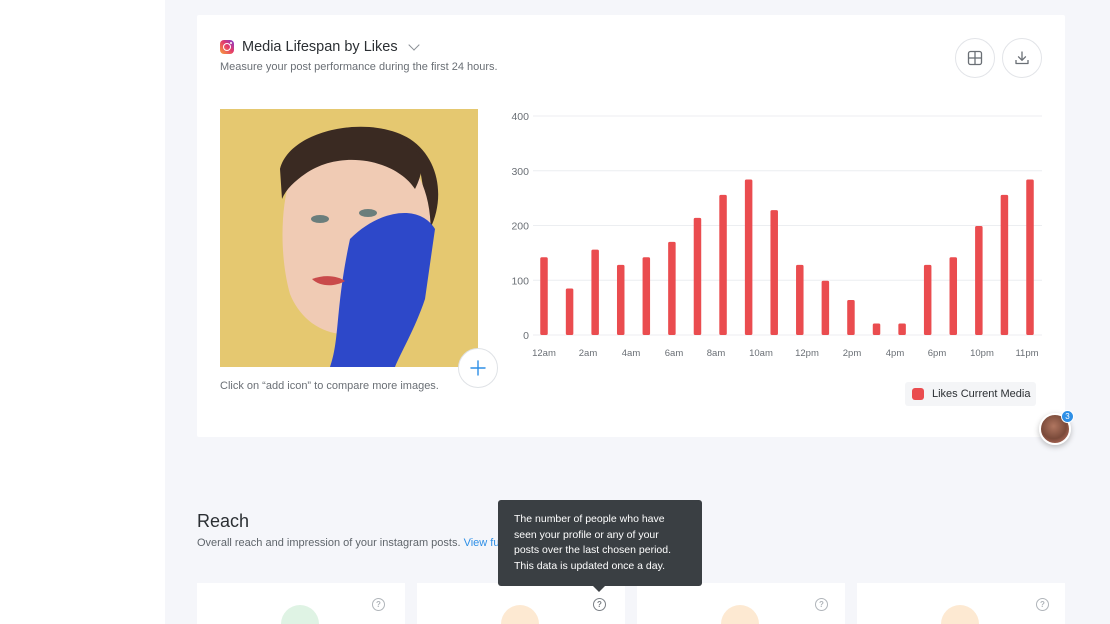 The width and height of the screenshot is (1110, 624). I want to click on x-tick-label: 6pm, so click(937, 353).